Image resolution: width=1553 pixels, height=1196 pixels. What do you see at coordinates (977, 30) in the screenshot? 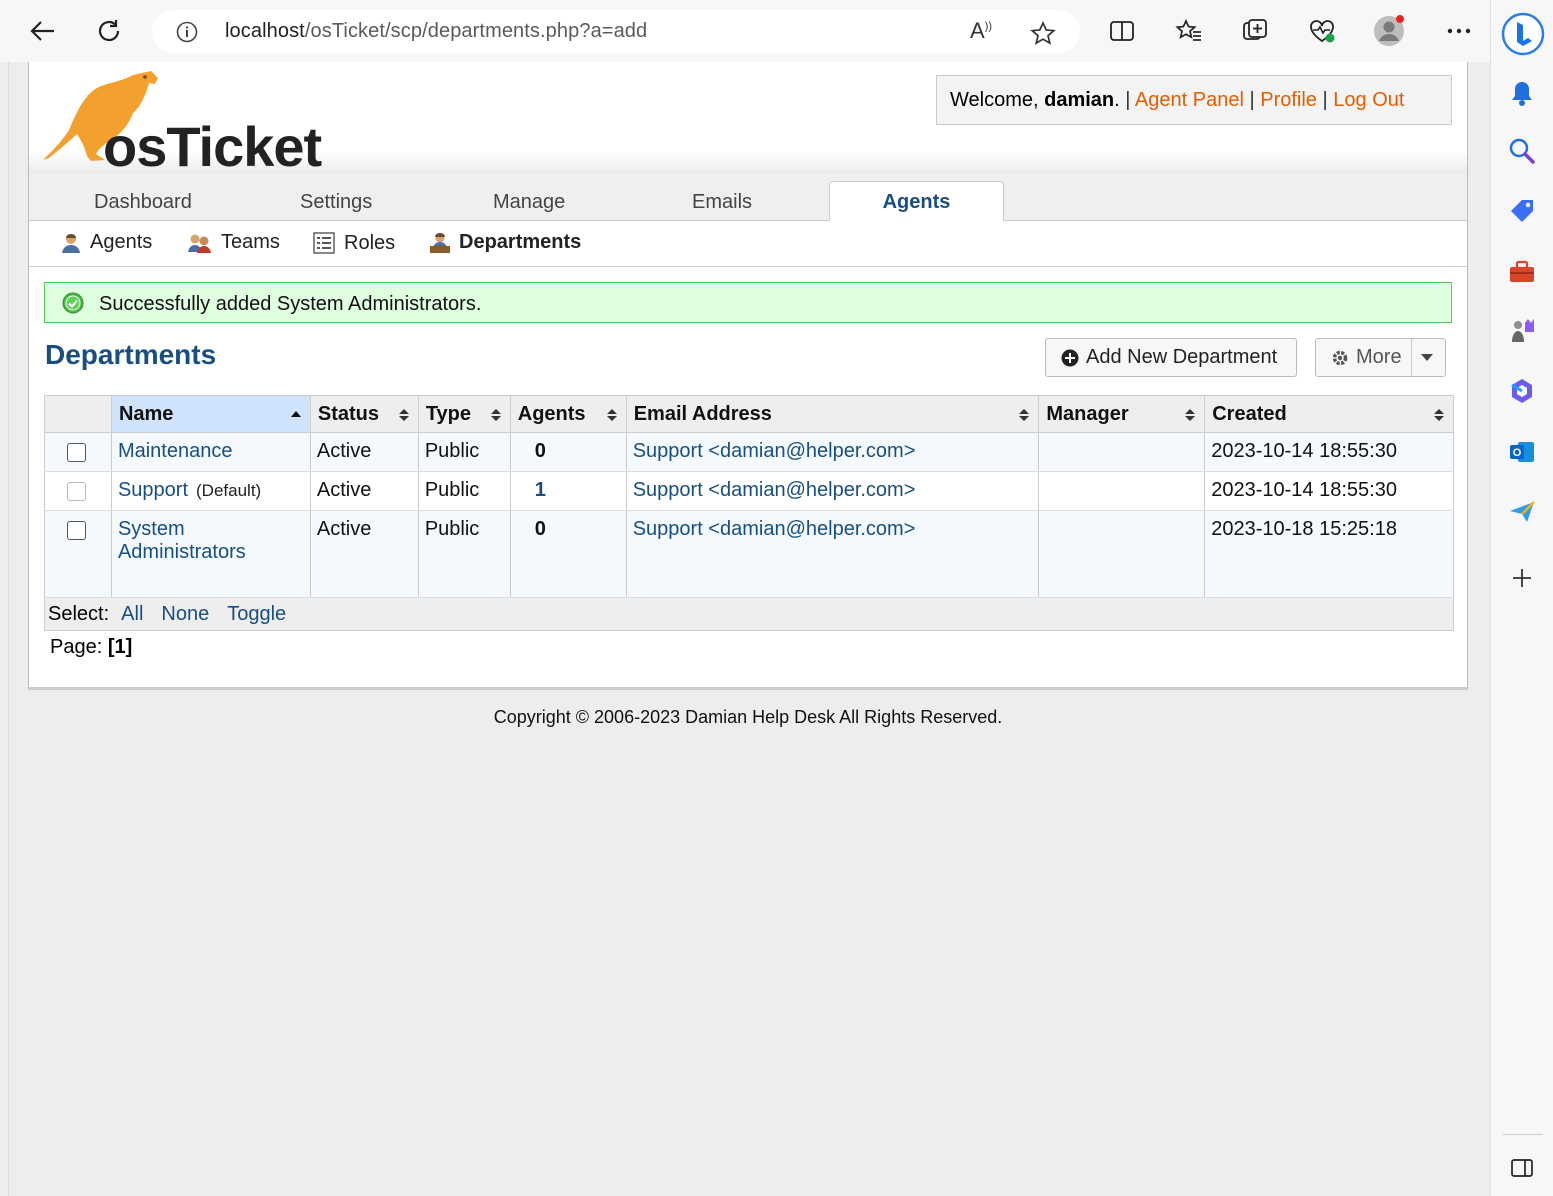
I see `read-aloud-letter: A` at bounding box center [977, 30].